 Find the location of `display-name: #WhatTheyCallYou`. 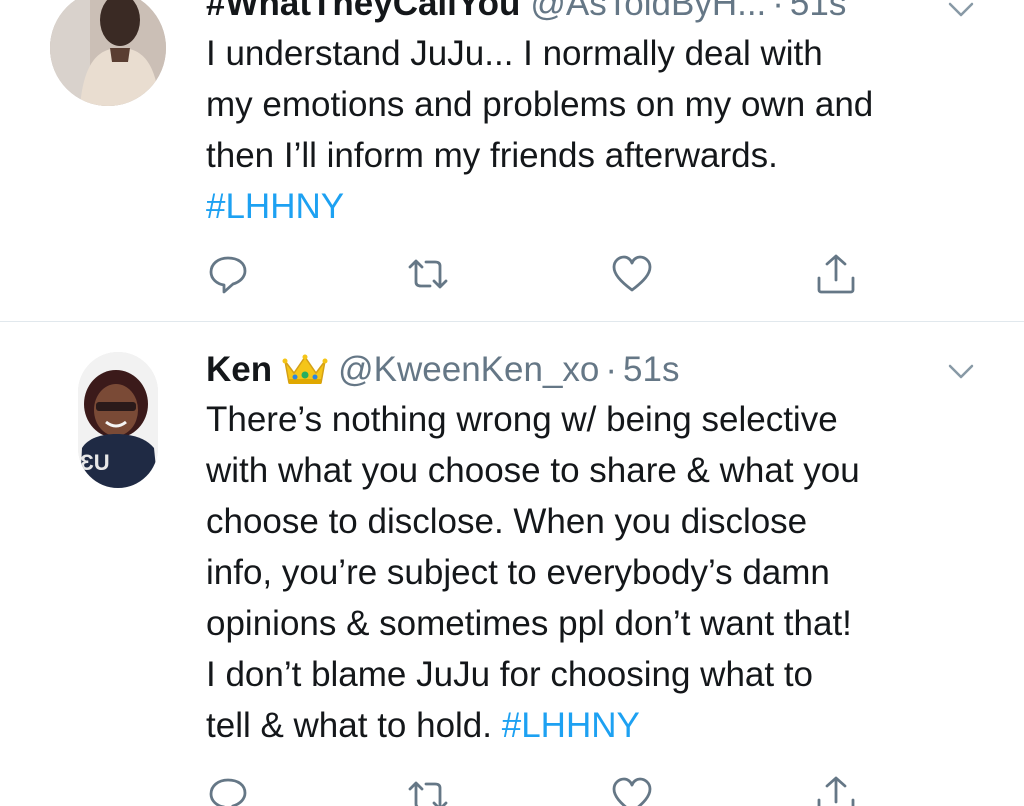

display-name: #WhatTheyCallYou is located at coordinates (363, 12).